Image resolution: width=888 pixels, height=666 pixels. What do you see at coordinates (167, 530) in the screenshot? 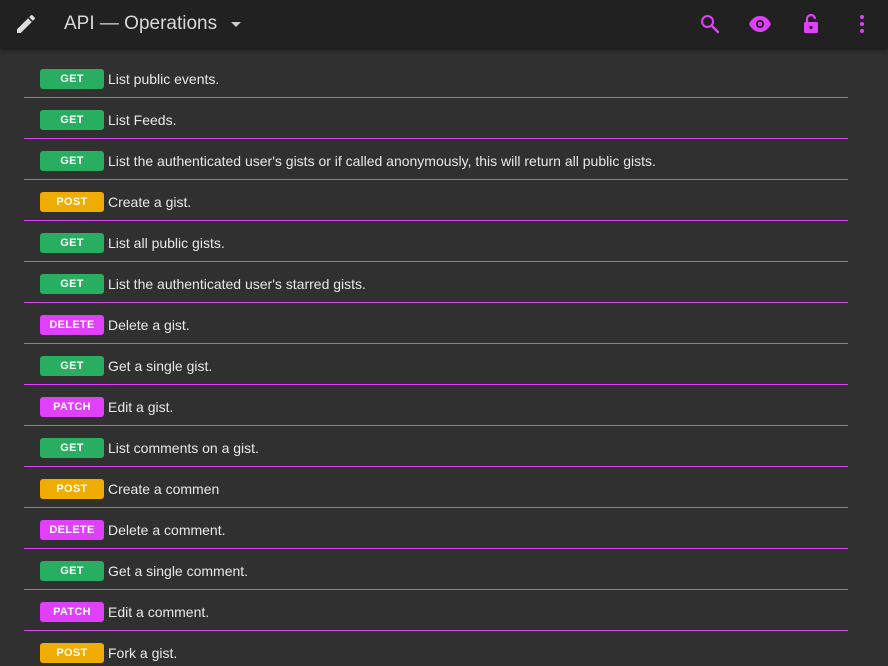
I see `operation-summary: Delete a comment.` at bounding box center [167, 530].